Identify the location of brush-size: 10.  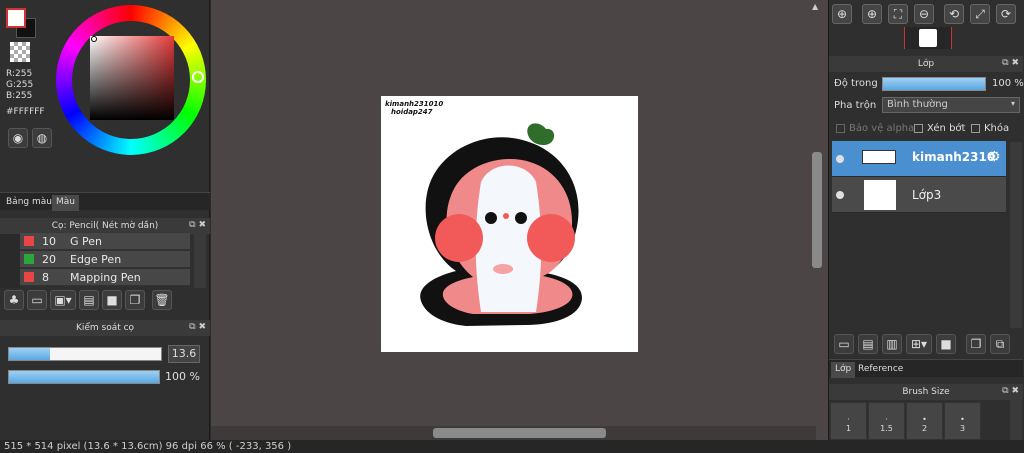
(49, 241).